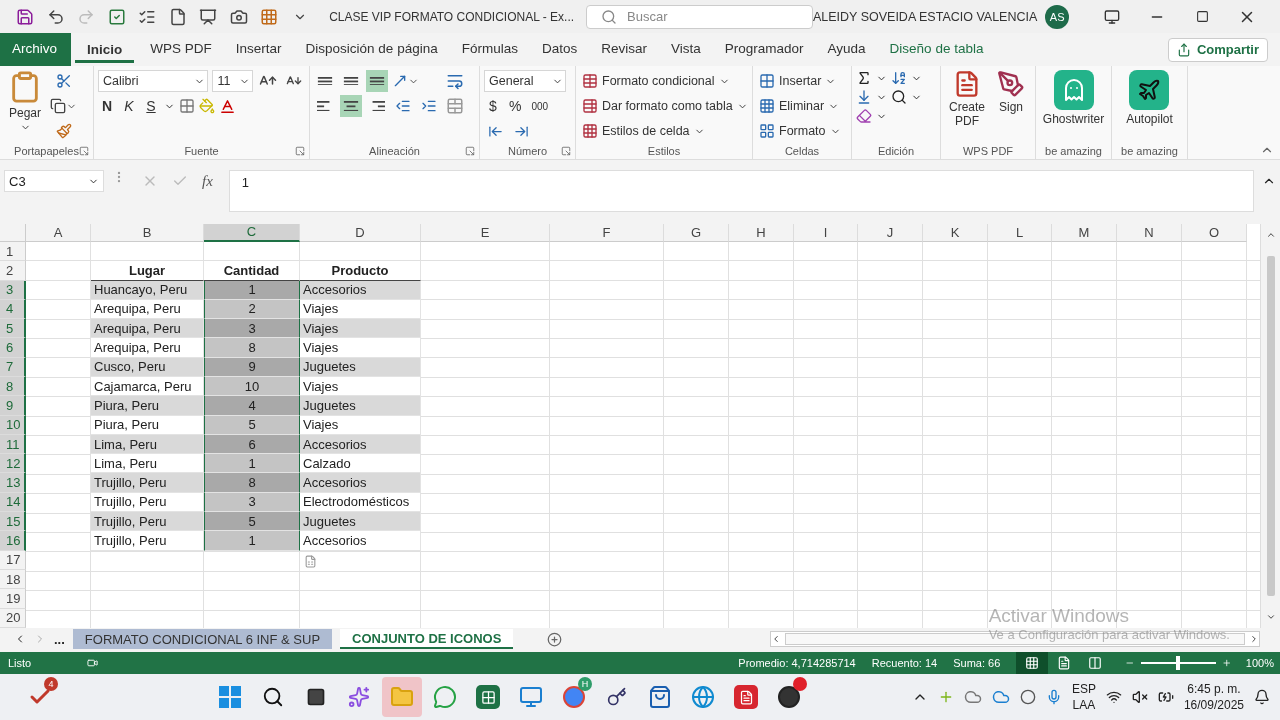  I want to click on sort-filter-icon, so click(899, 78).